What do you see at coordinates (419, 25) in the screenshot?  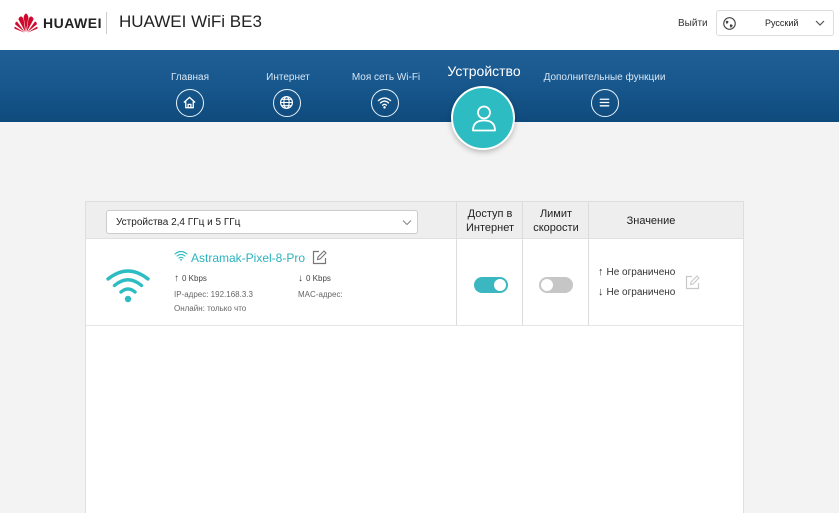 I see `top-bar: HUAWEI HUAWEI WiFi BE3 Выйти Русский` at bounding box center [419, 25].